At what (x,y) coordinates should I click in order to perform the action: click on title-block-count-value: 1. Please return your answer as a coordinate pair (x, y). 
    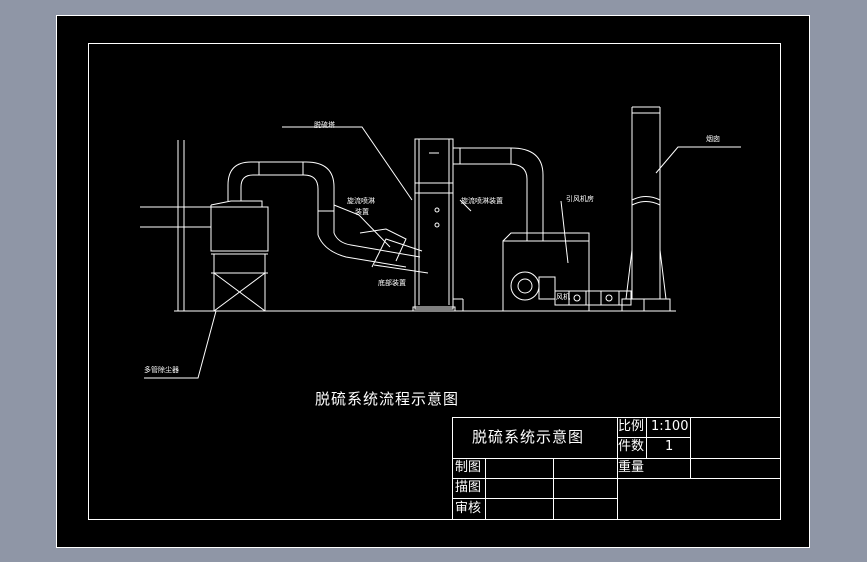
    Looking at the image, I should click on (669, 446).